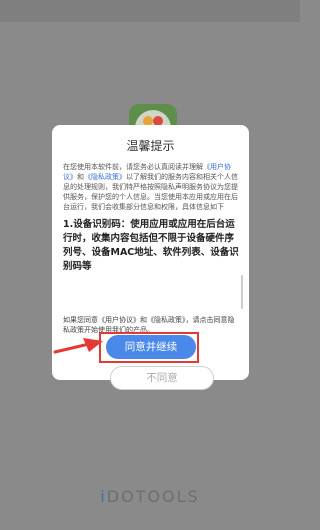  I want to click on scrollbar-thumb, so click(242, 292).